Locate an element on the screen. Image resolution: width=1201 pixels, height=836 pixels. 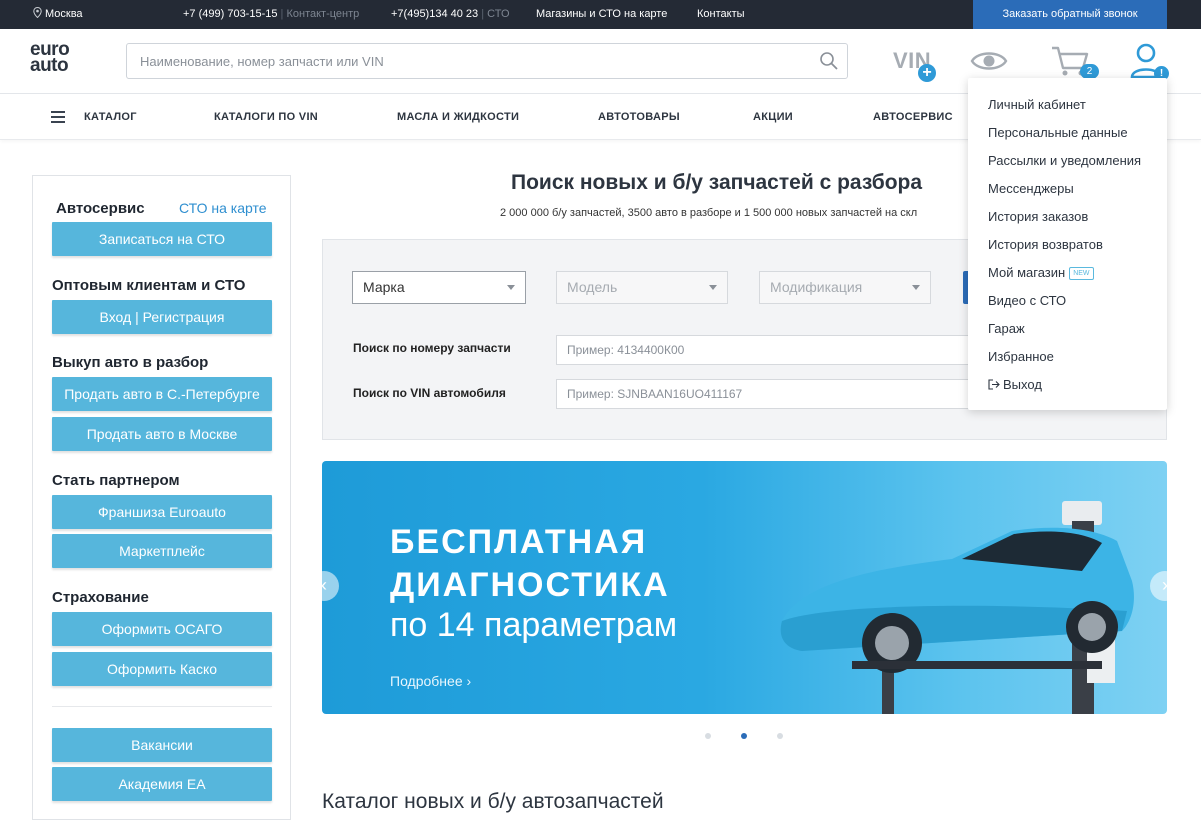
eye-icon is located at coordinates (989, 61).